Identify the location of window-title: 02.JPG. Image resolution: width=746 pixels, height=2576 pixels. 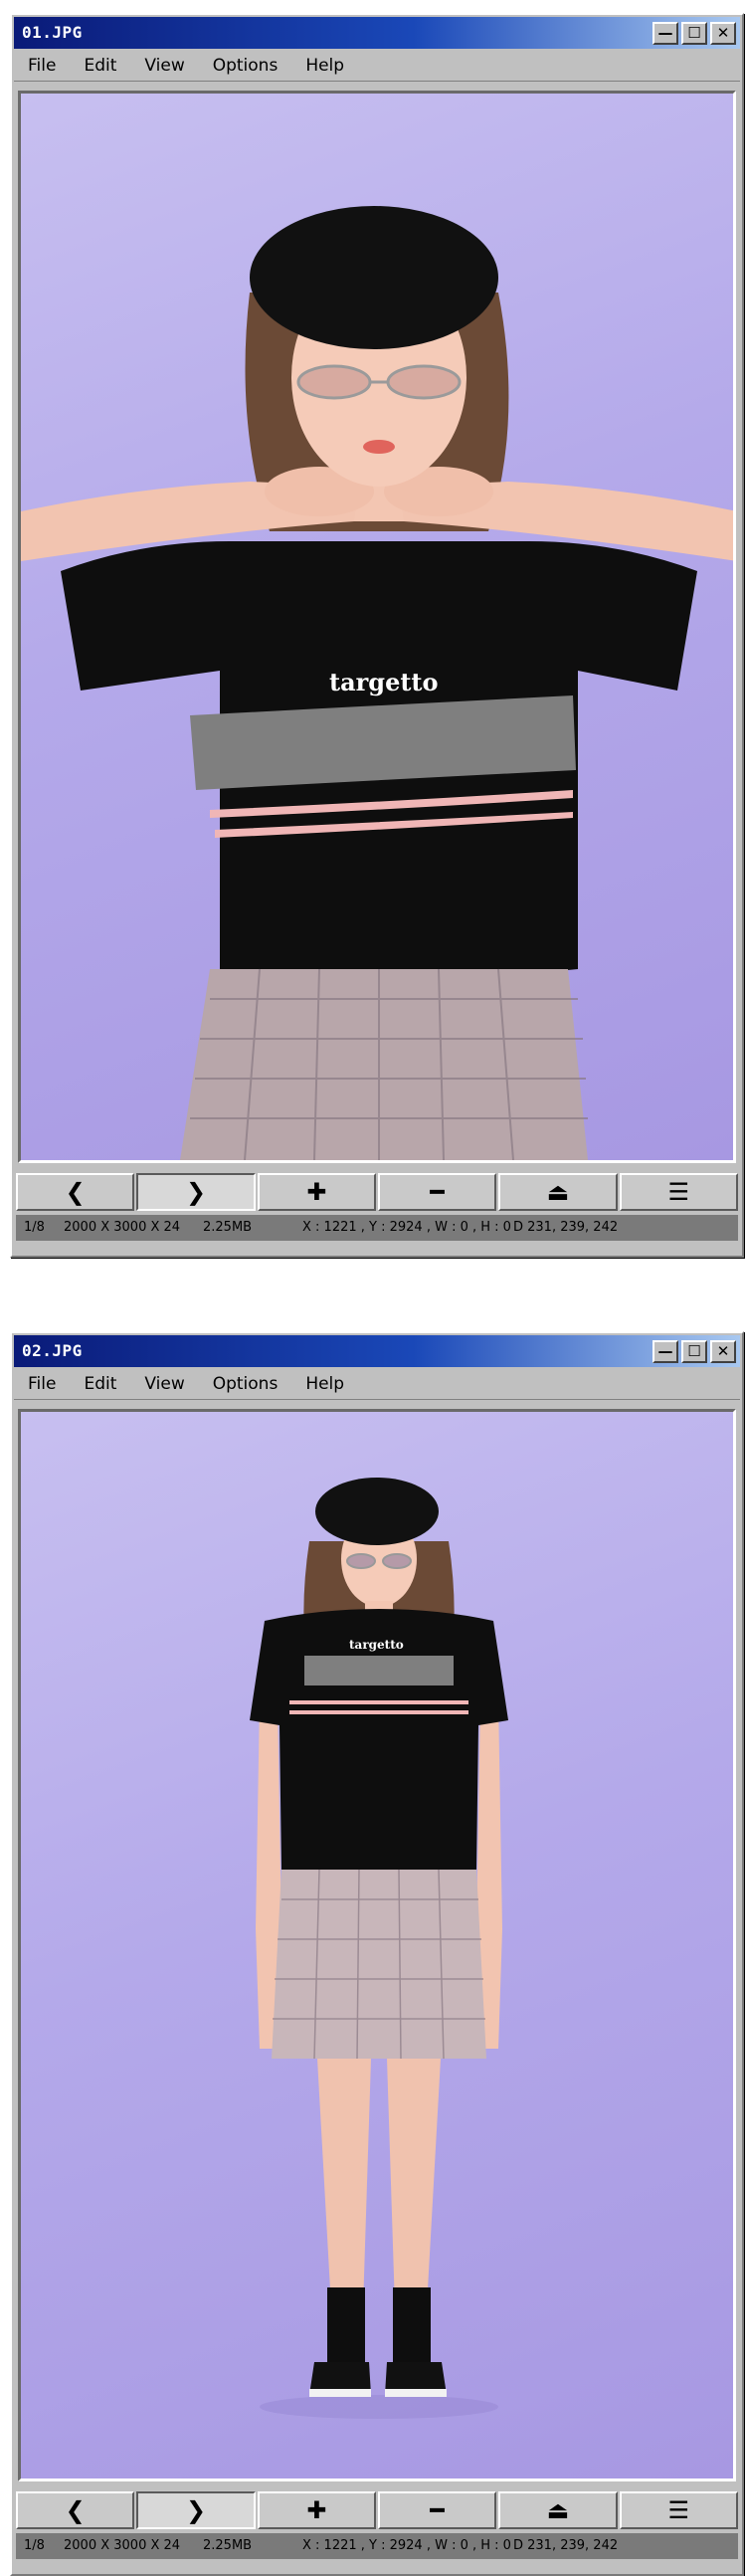
(52, 1350).